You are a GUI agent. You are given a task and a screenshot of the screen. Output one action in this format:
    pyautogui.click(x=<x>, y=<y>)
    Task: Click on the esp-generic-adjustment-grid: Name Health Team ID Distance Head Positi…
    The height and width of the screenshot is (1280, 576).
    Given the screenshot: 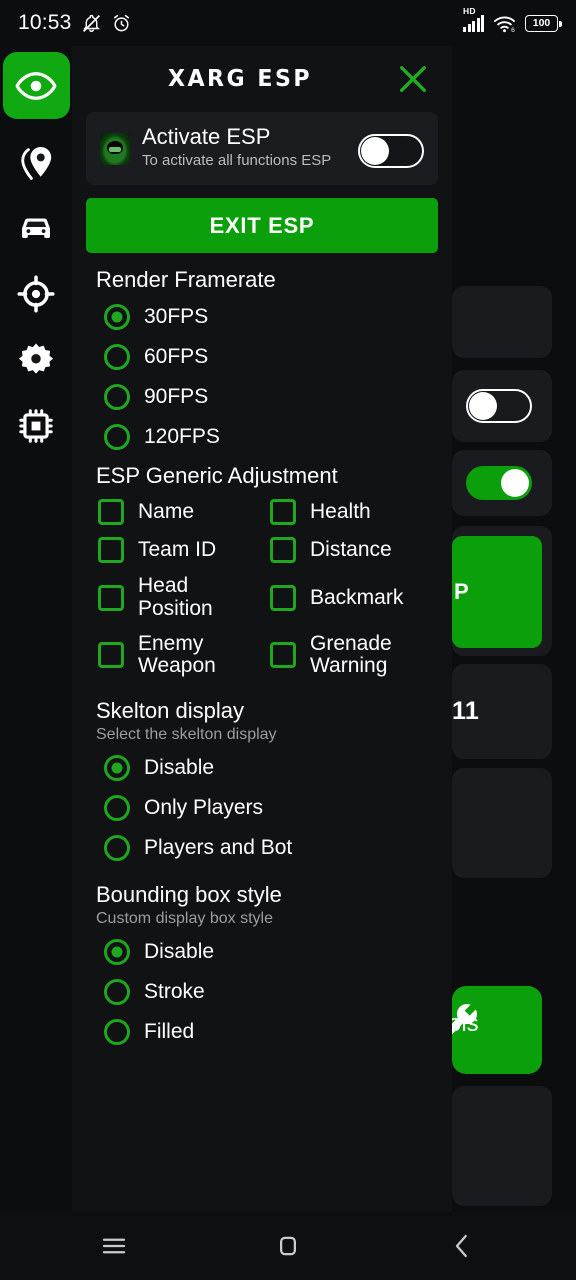 What is the action you would take?
    pyautogui.click(x=262, y=588)
    